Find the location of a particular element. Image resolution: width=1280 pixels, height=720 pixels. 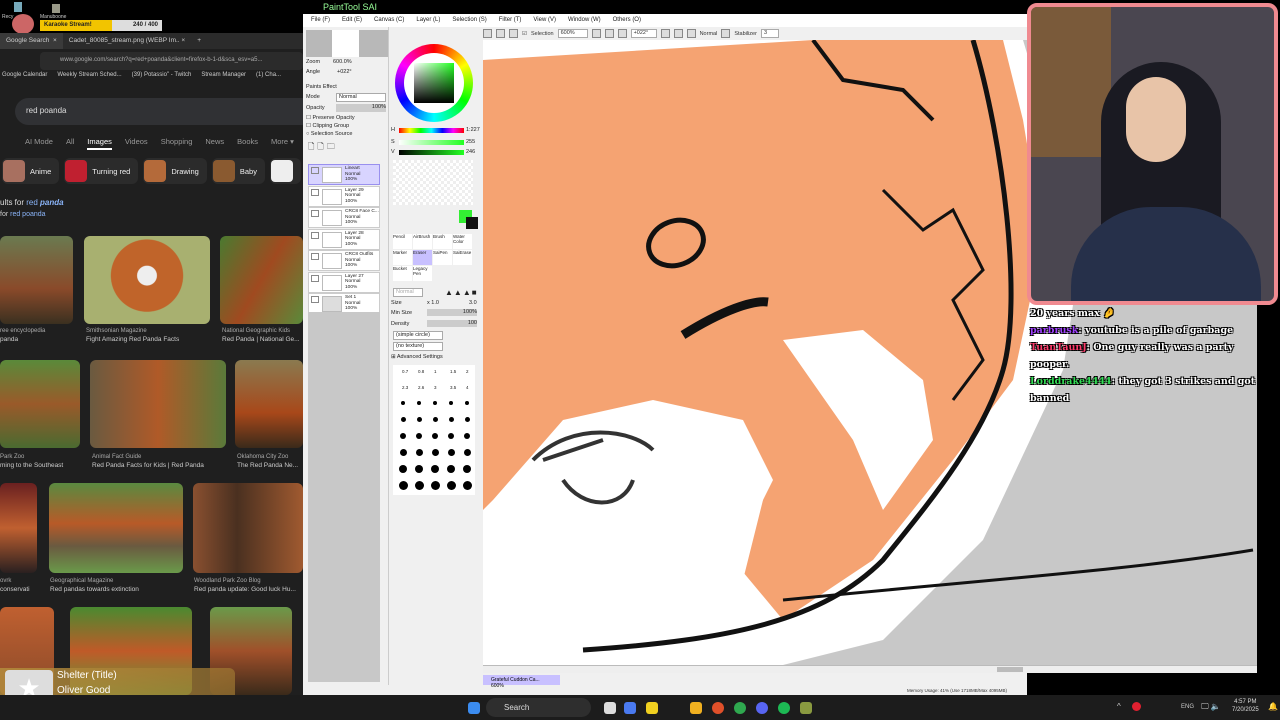

chip-turning-red: Turning red is located at coordinates (101, 171).